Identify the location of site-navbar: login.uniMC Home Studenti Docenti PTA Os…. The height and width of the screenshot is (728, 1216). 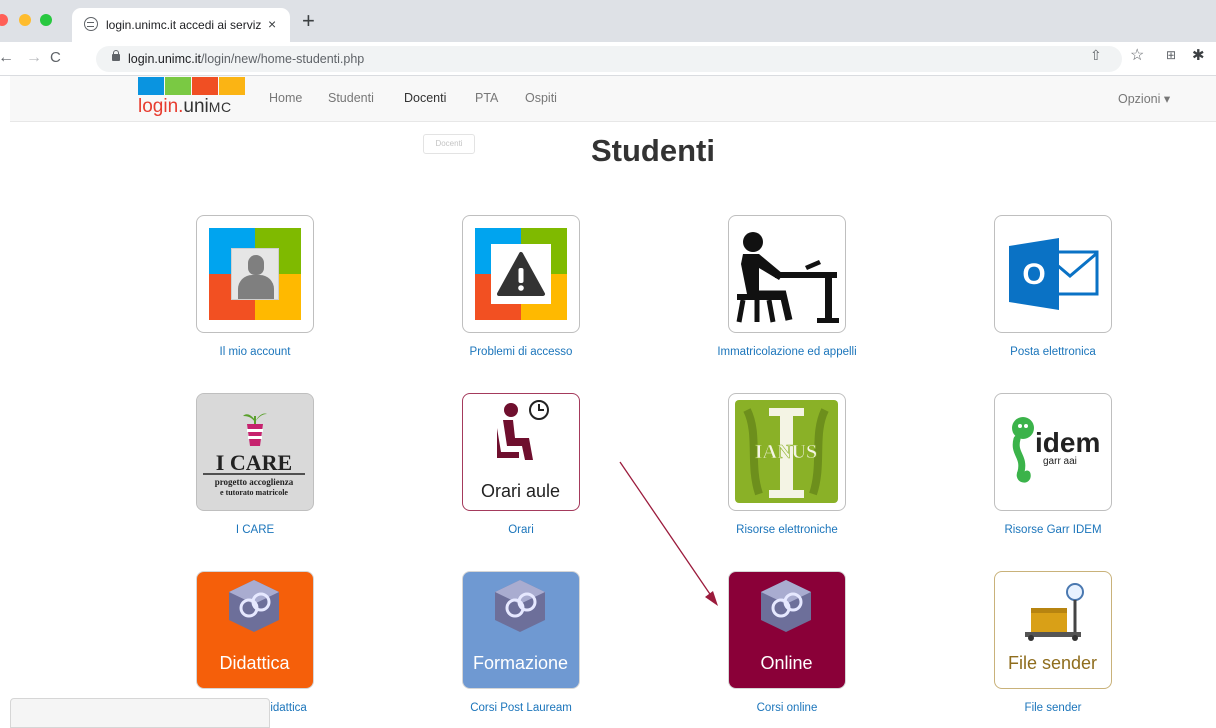
(613, 99).